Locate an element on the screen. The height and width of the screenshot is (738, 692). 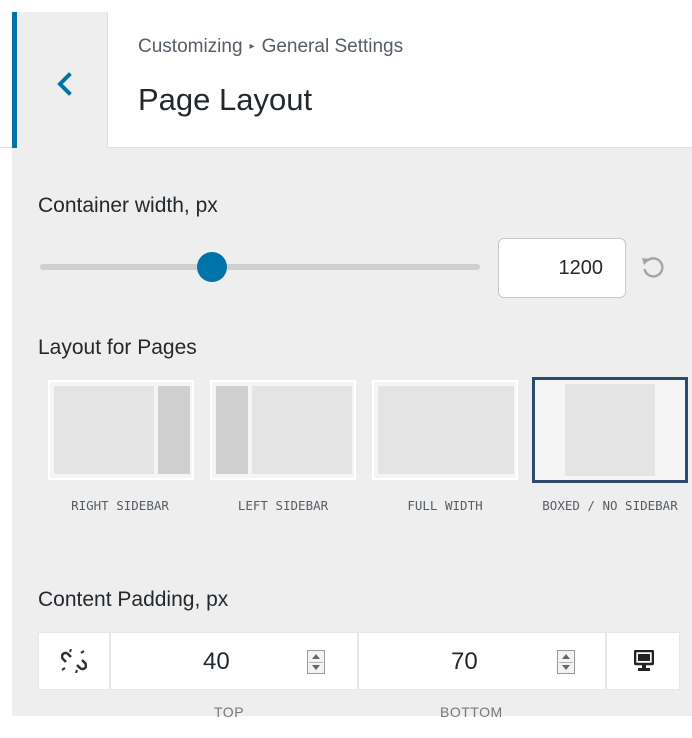
breadcrumb-section: General Settings is located at coordinates (332, 46).